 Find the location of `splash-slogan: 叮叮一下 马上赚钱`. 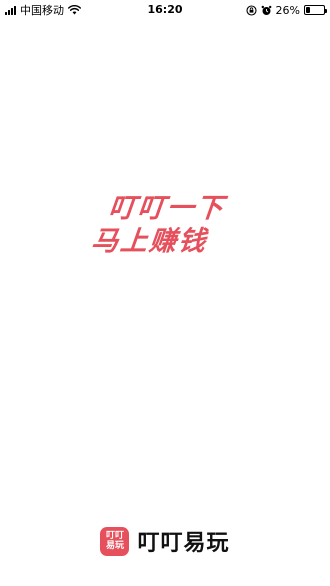

splash-slogan: 叮叮一下 马上赚钱 is located at coordinates (165, 225).